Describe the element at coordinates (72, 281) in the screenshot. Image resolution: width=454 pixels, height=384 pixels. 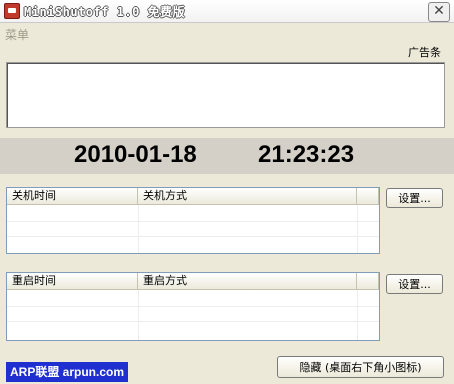
I see `column-header-restart-time: 重启时间` at that location.